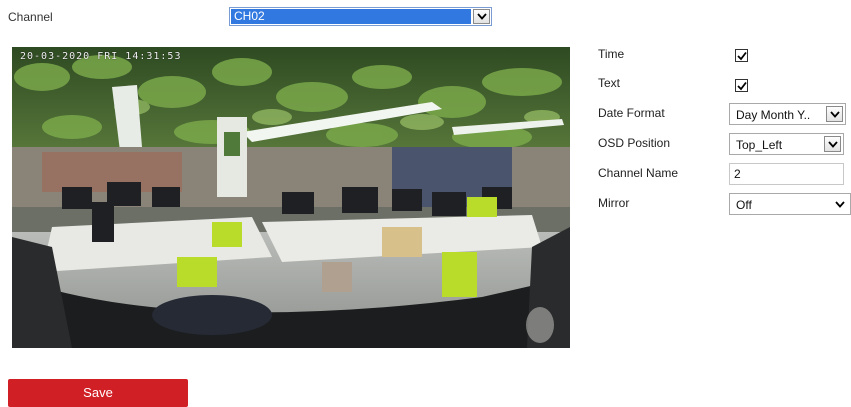 The image size is (851, 407). I want to click on mirror-select: Off, so click(790, 204).